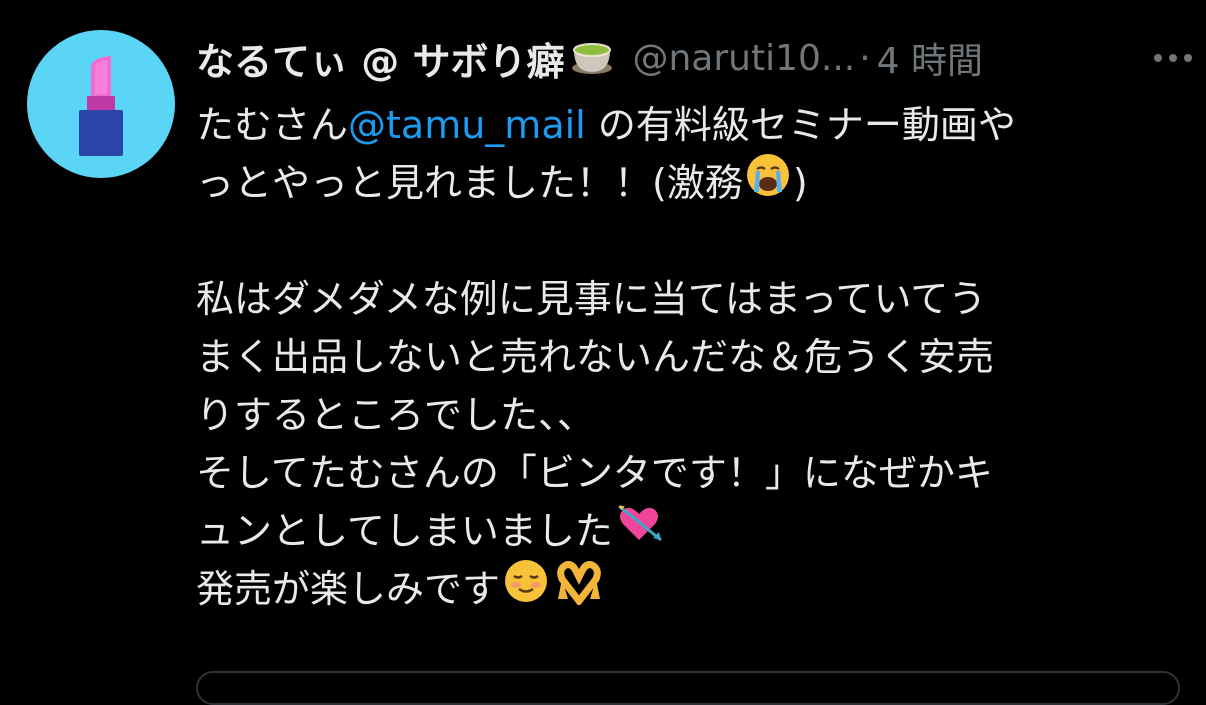 The width and height of the screenshot is (1206, 705). I want to click on crying-face-icon, so click(768, 183).